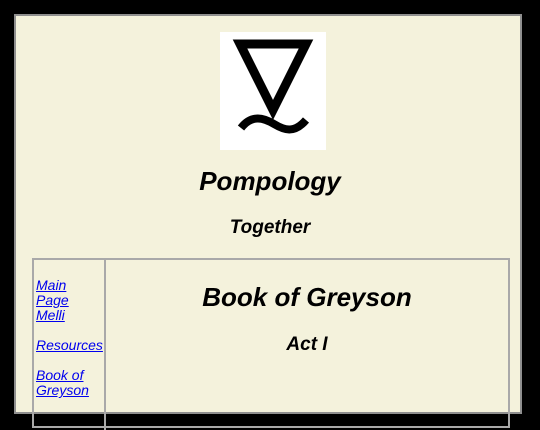 This screenshot has width=540, height=430. What do you see at coordinates (69, 383) in the screenshot?
I see `nav-link-book-of-greyson: Book of Greyson` at bounding box center [69, 383].